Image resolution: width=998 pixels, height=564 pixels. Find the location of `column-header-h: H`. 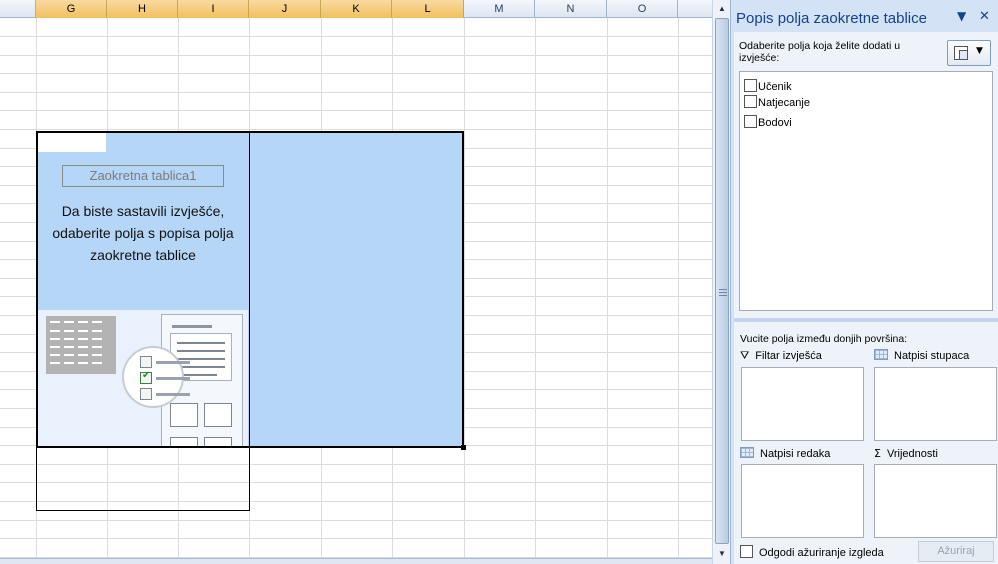

column-header-h: H is located at coordinates (142, 9).